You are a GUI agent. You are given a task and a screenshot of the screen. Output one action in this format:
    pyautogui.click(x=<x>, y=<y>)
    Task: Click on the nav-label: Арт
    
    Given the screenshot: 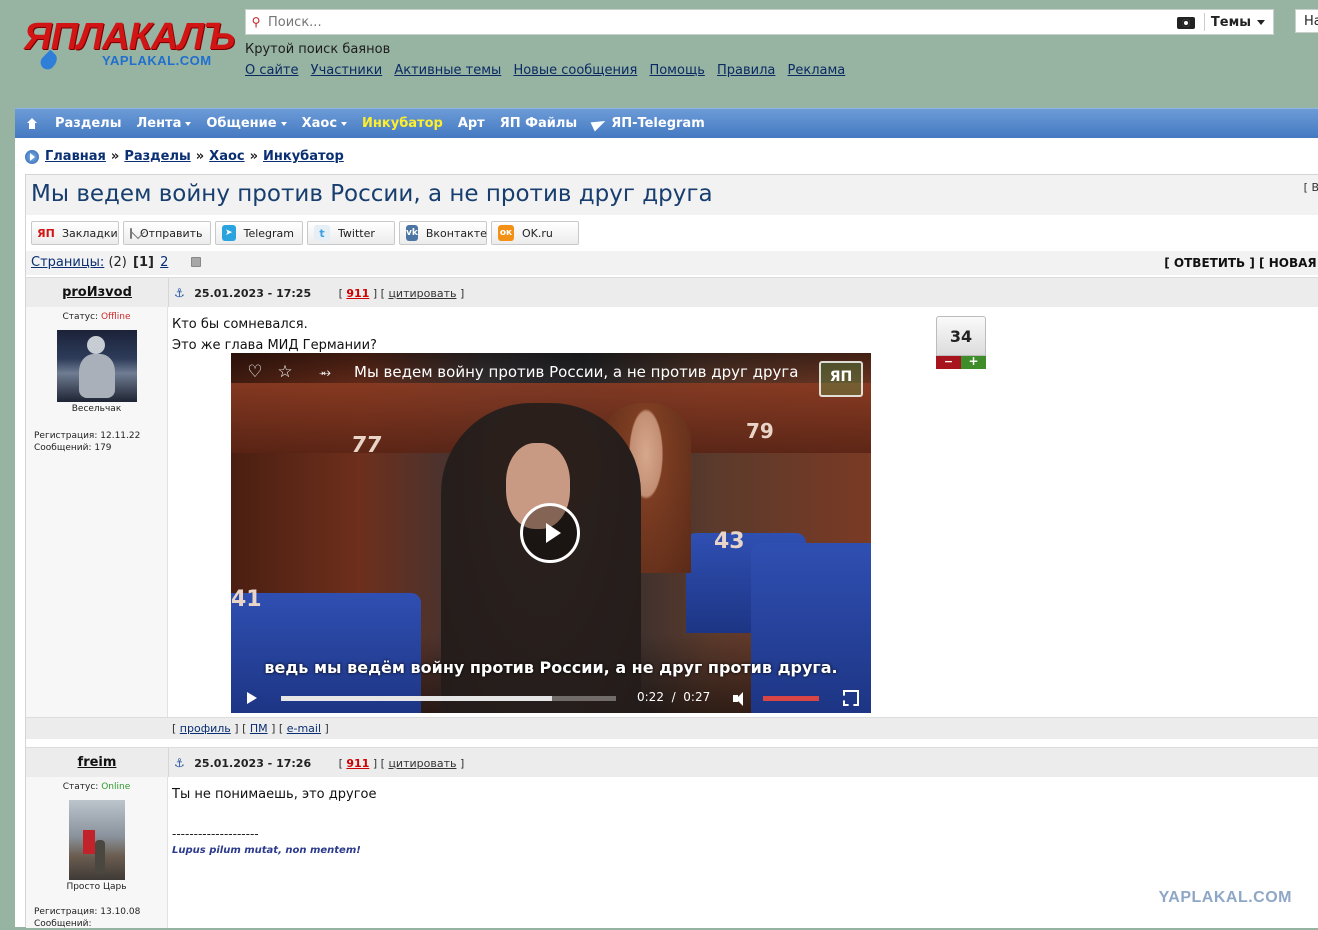 What is the action you would take?
    pyautogui.click(x=471, y=123)
    